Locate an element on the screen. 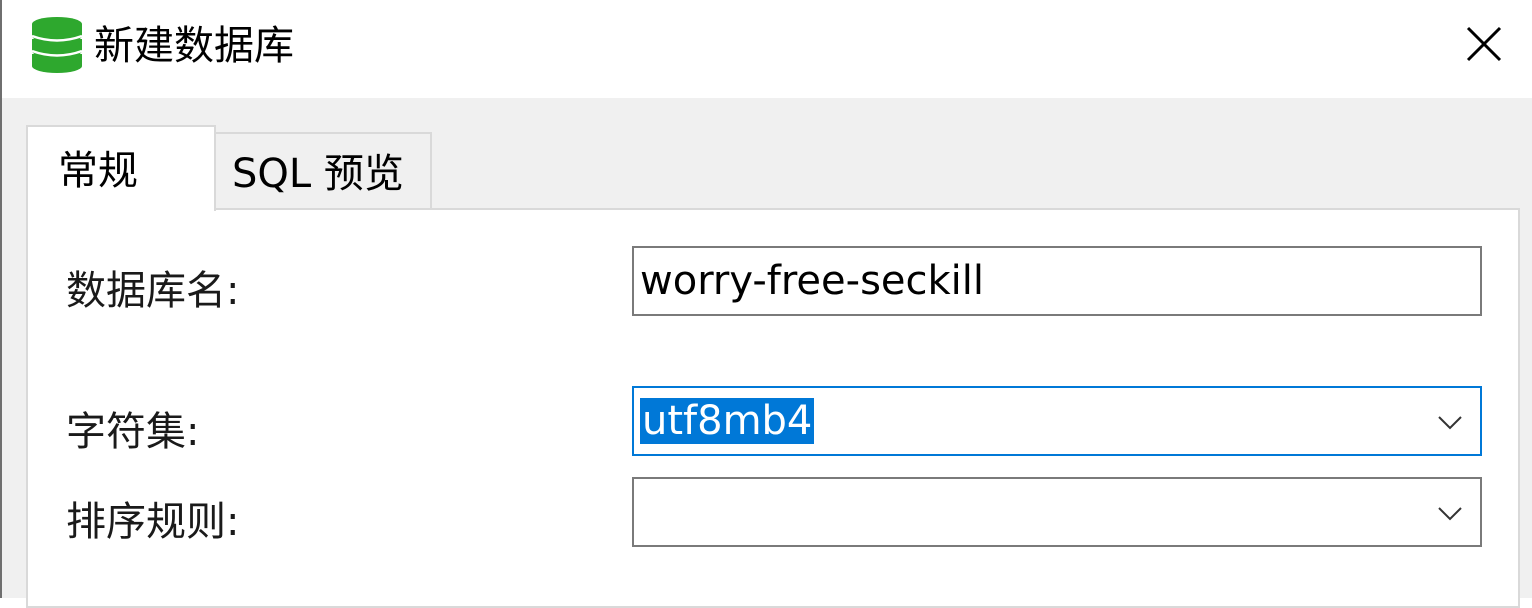  close-icon is located at coordinates (1484, 44).